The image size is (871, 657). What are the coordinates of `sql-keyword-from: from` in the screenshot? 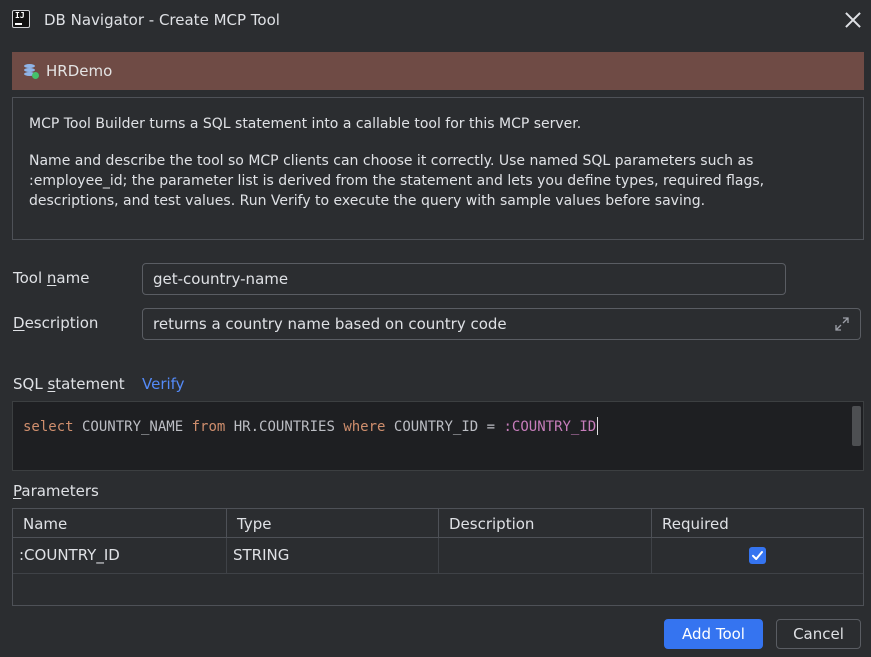 It's located at (208, 427).